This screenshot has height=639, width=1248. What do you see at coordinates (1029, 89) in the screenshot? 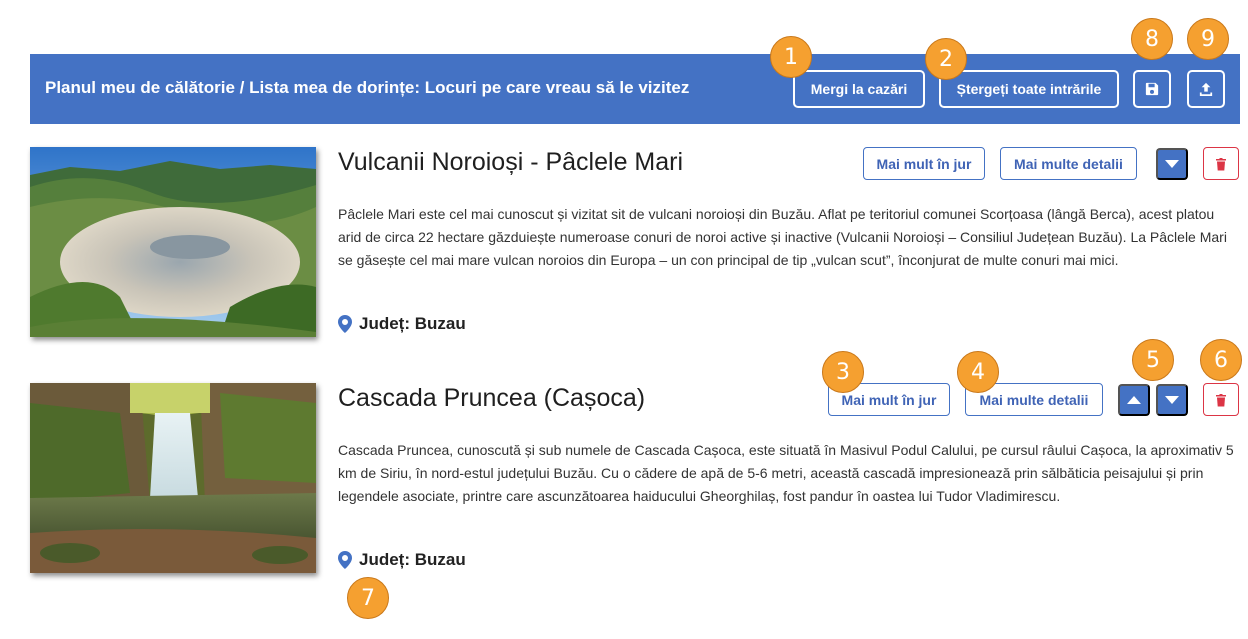
I see `delete-all-entries-button: Ștergeți toate intrările` at bounding box center [1029, 89].